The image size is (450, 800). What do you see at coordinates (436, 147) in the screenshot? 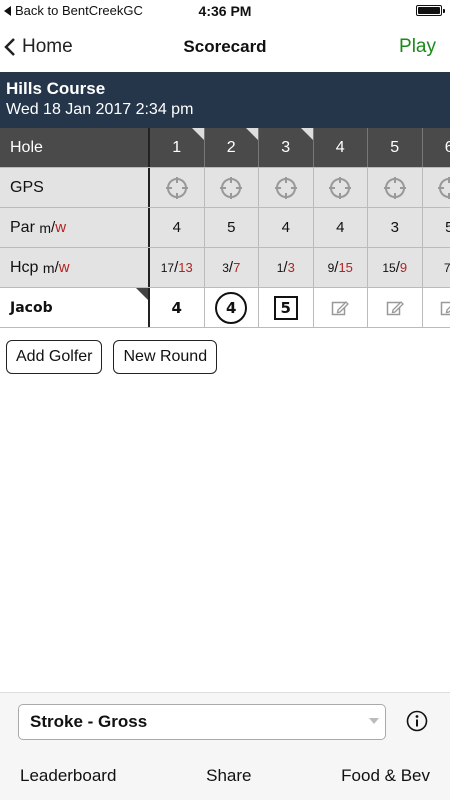
I see `hole-number: 6` at bounding box center [436, 147].